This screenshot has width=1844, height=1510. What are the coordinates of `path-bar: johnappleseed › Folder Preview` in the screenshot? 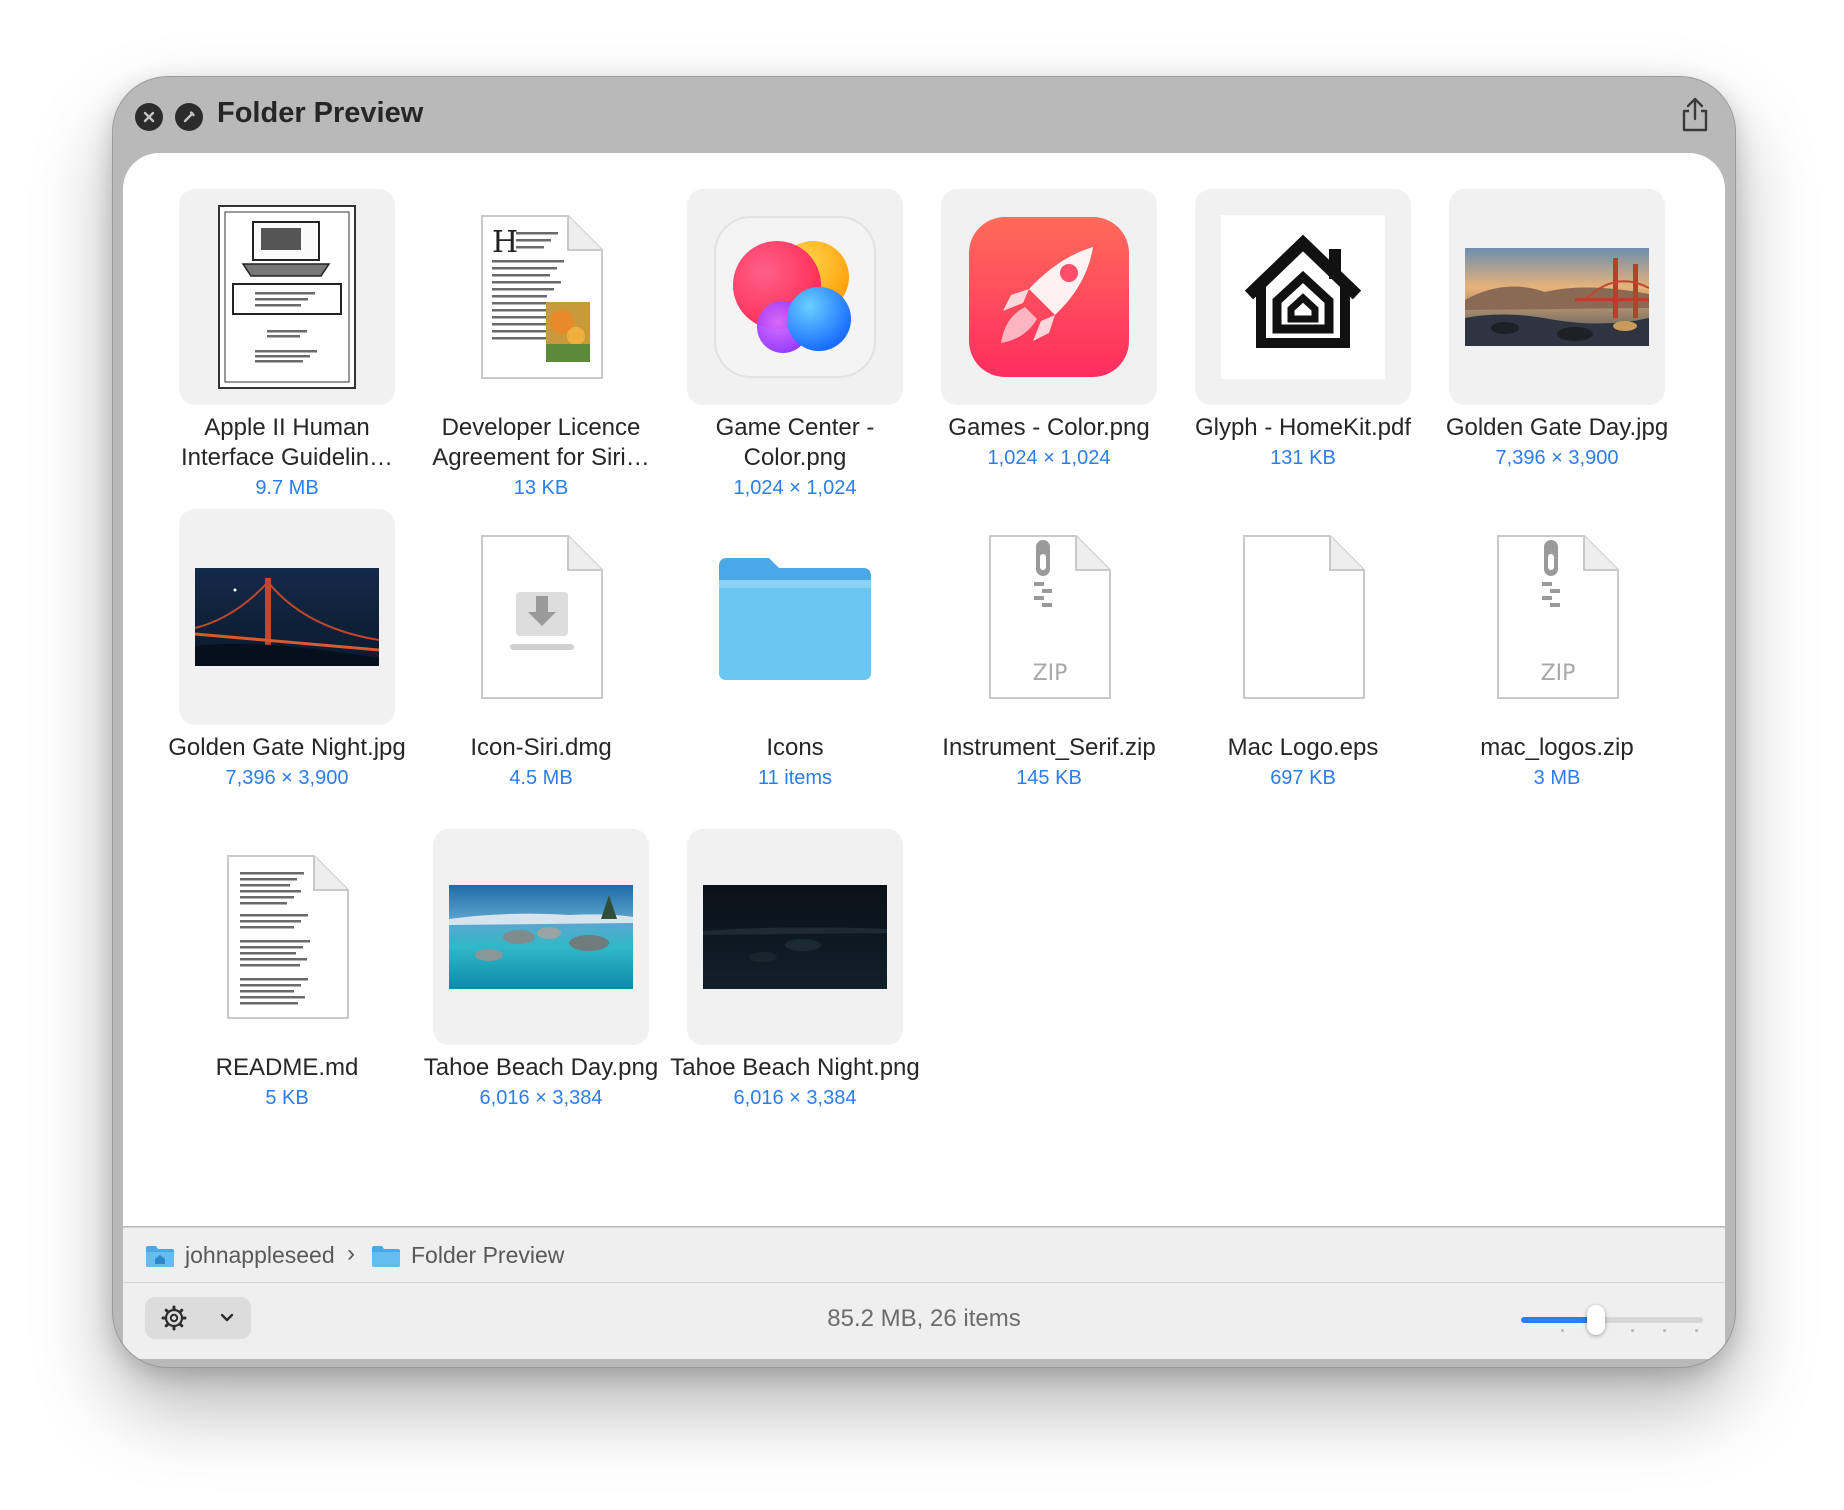 It's located at (924, 1255).